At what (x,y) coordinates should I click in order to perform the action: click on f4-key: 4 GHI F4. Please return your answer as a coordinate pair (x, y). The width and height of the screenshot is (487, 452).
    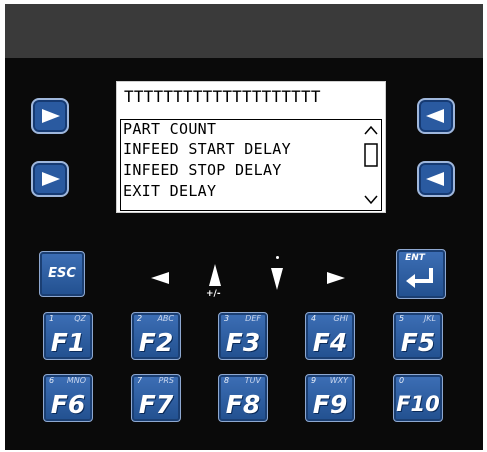
    Looking at the image, I should click on (330, 336).